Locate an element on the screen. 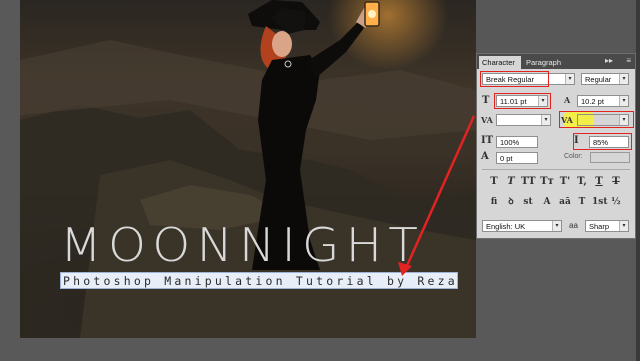  ordinals-button: T is located at coordinates (582, 202).